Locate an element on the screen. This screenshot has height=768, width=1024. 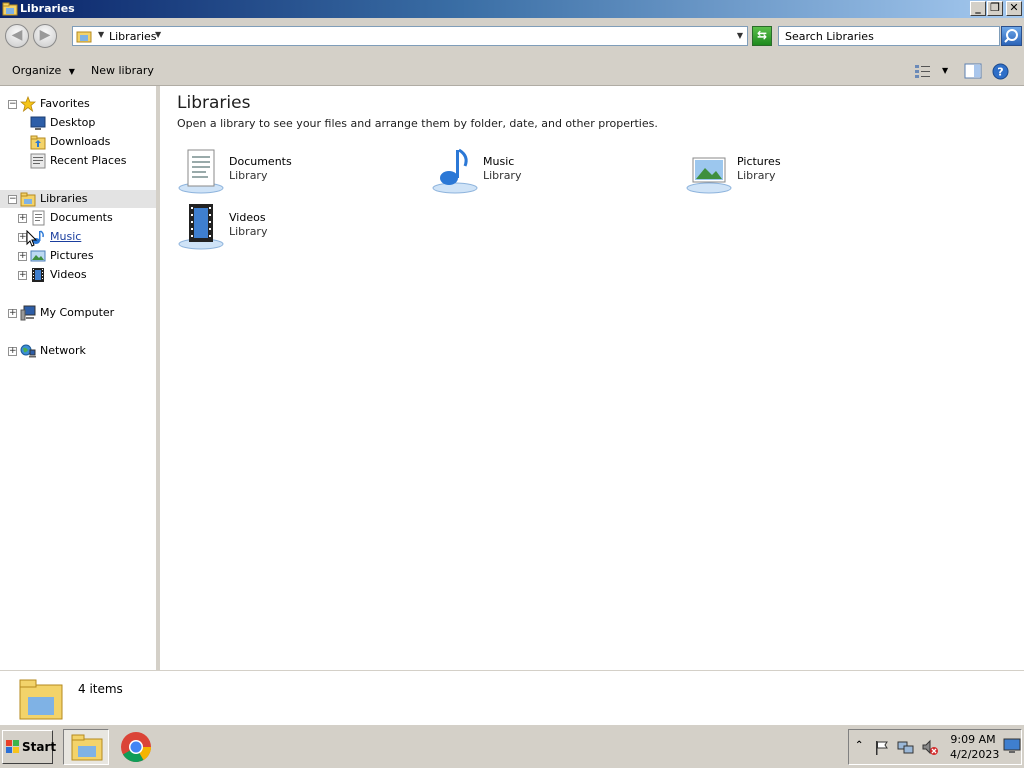
tree-label: Desktop is located at coordinates (73, 122).